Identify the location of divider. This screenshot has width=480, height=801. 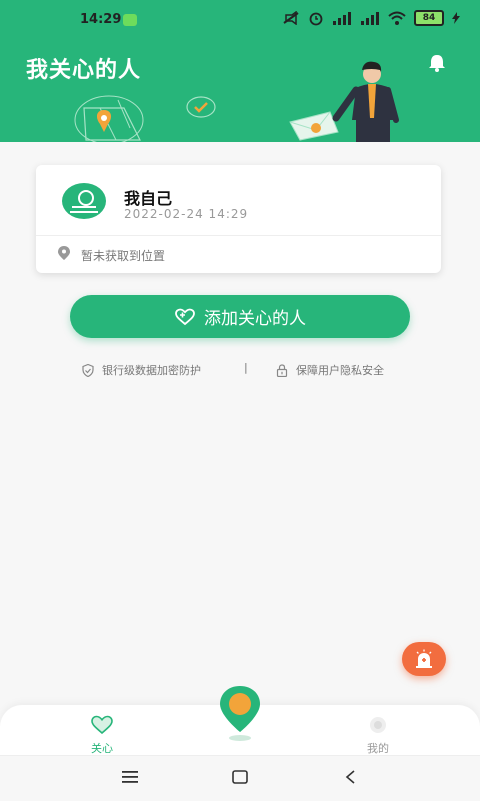
(238, 235).